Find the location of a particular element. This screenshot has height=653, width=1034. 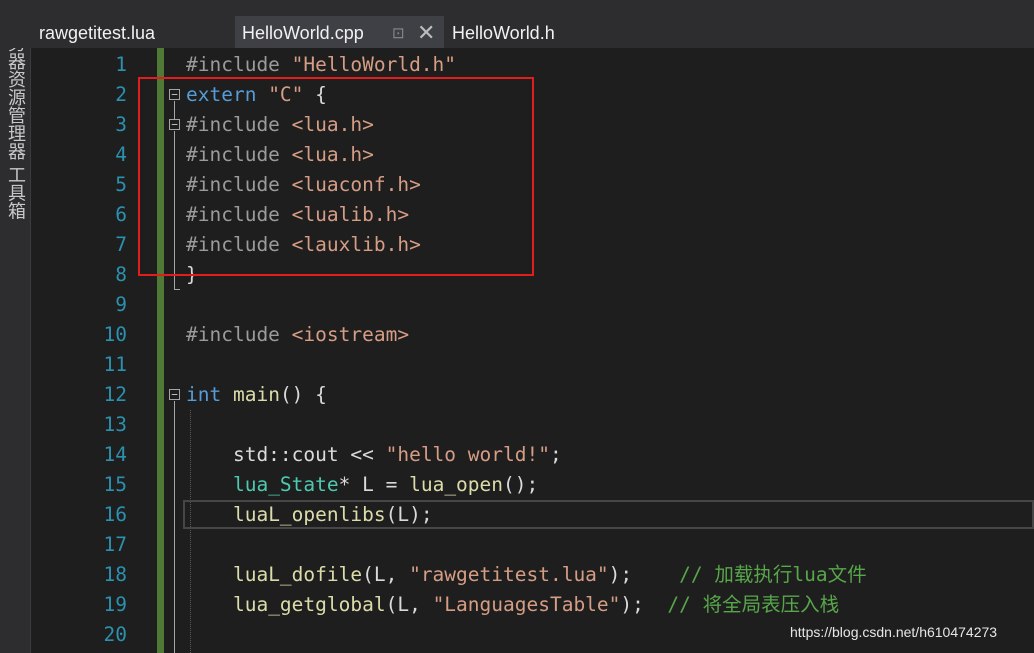

code-token: main is located at coordinates (256, 394).